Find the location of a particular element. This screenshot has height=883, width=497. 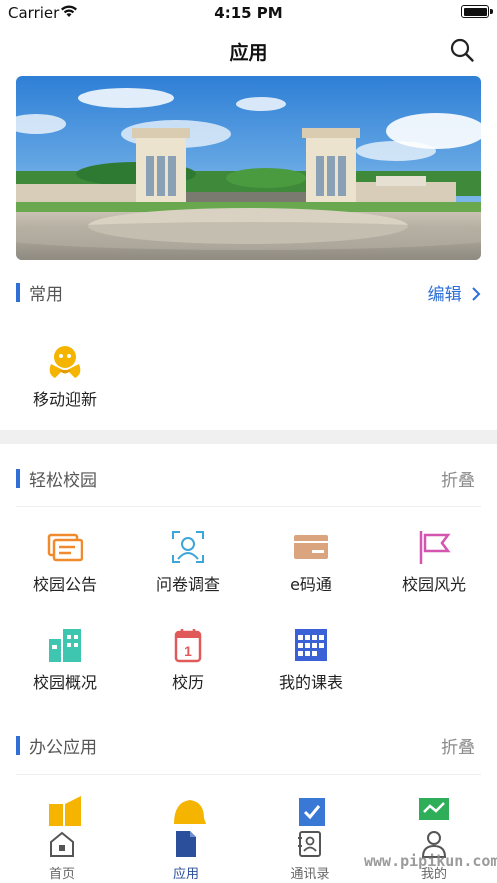

tab-contacts: 通讯录 is located at coordinates (310, 854).